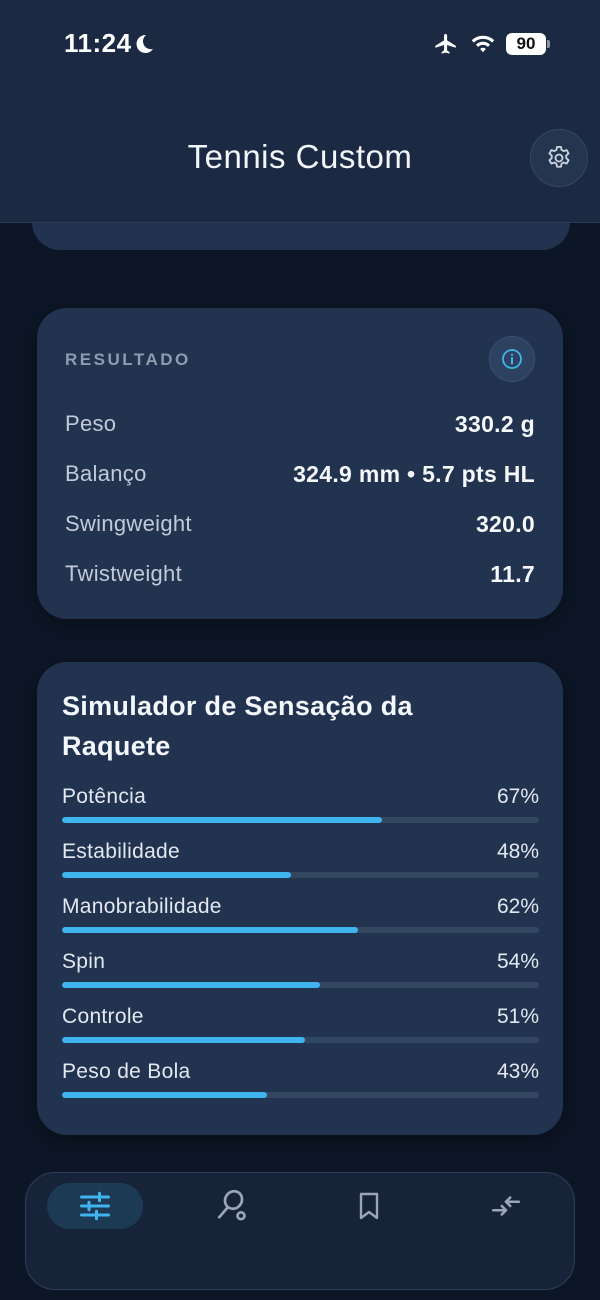 This screenshot has height=1300, width=600. What do you see at coordinates (144, 43) in the screenshot?
I see `moon-icon` at bounding box center [144, 43].